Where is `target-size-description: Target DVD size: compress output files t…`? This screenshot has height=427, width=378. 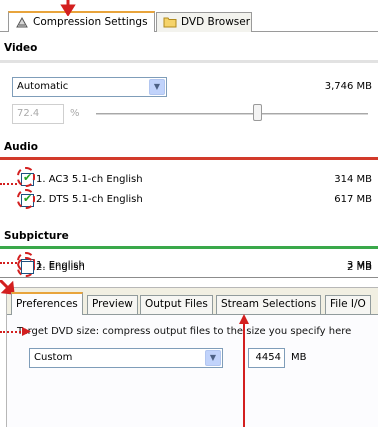 target-size-description: Target DVD size: compress output files t… is located at coordinates (184, 331).